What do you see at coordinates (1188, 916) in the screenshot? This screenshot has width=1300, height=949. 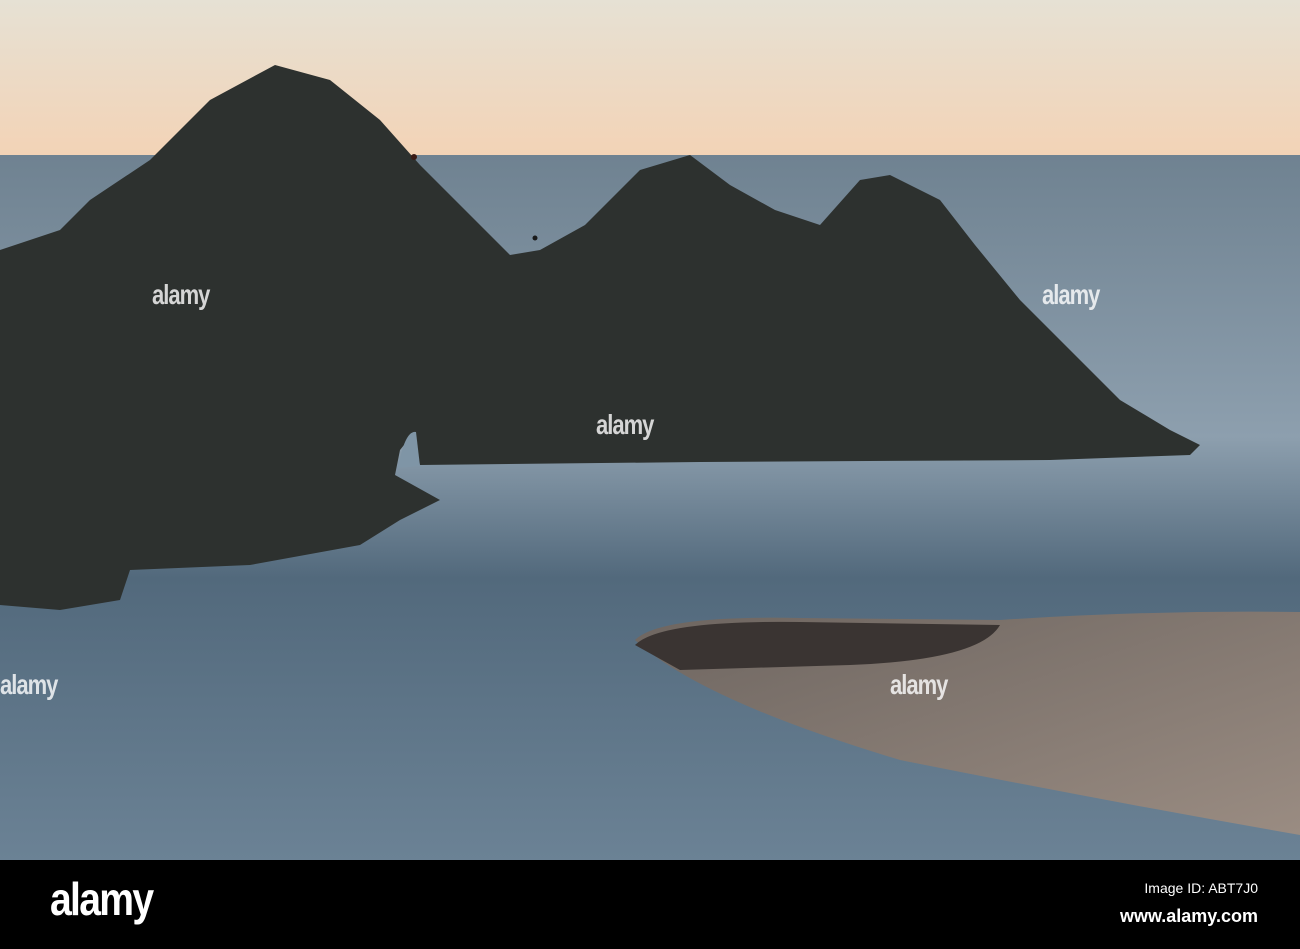 I see `site-url: www.alamy.com` at bounding box center [1188, 916].